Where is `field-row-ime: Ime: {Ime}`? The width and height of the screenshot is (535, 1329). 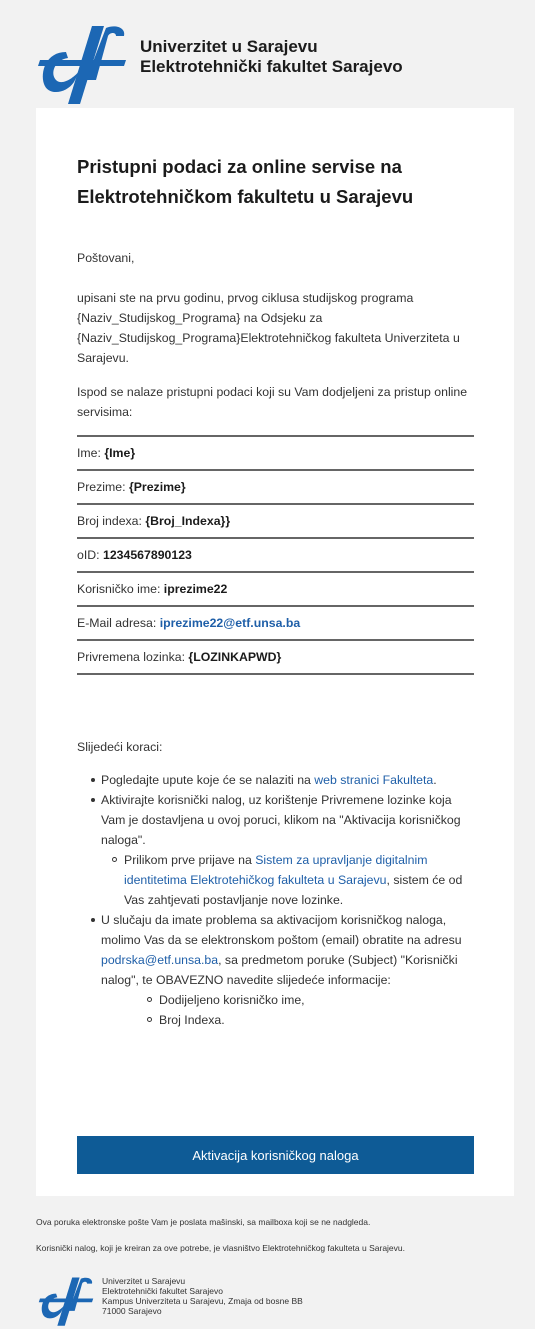
field-row-ime: Ime: {Ime} is located at coordinates (275, 454).